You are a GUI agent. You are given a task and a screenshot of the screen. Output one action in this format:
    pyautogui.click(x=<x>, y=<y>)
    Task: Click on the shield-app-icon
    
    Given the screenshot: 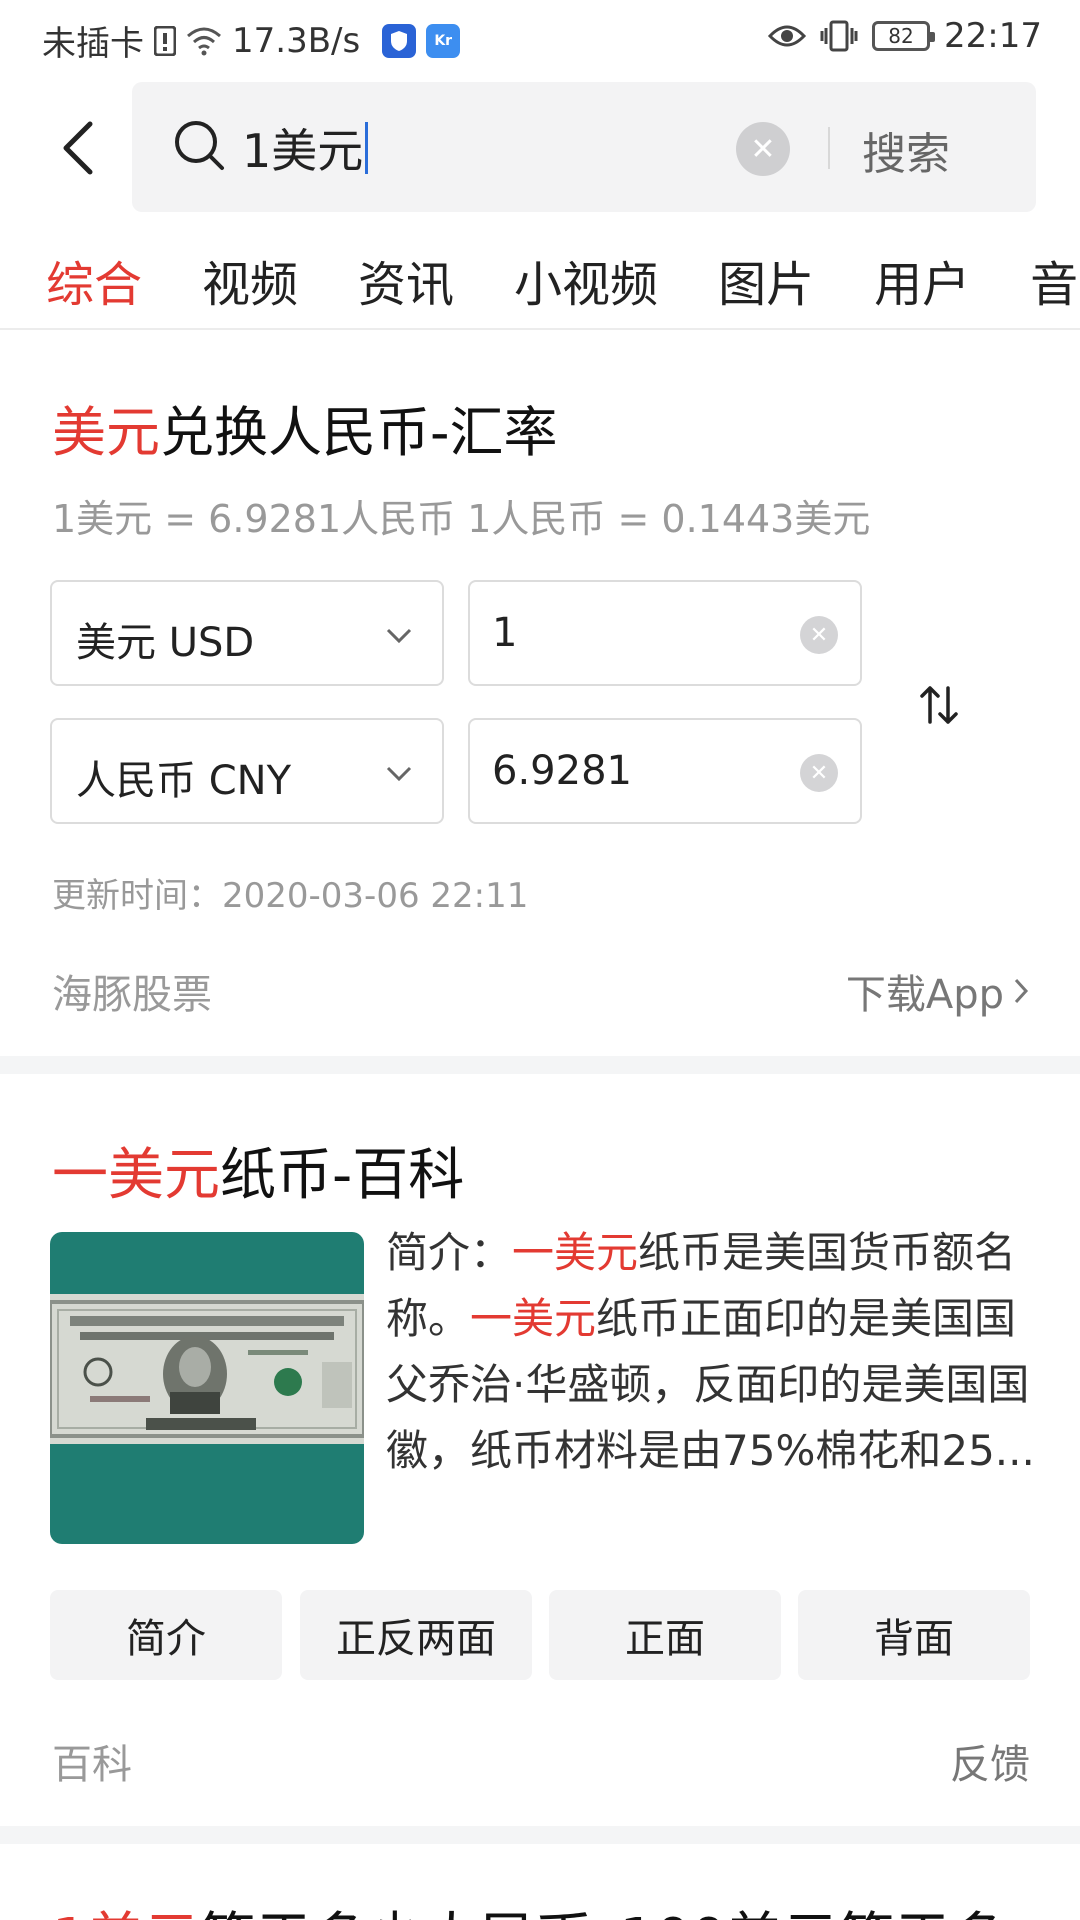 What is the action you would take?
    pyautogui.click(x=399, y=40)
    